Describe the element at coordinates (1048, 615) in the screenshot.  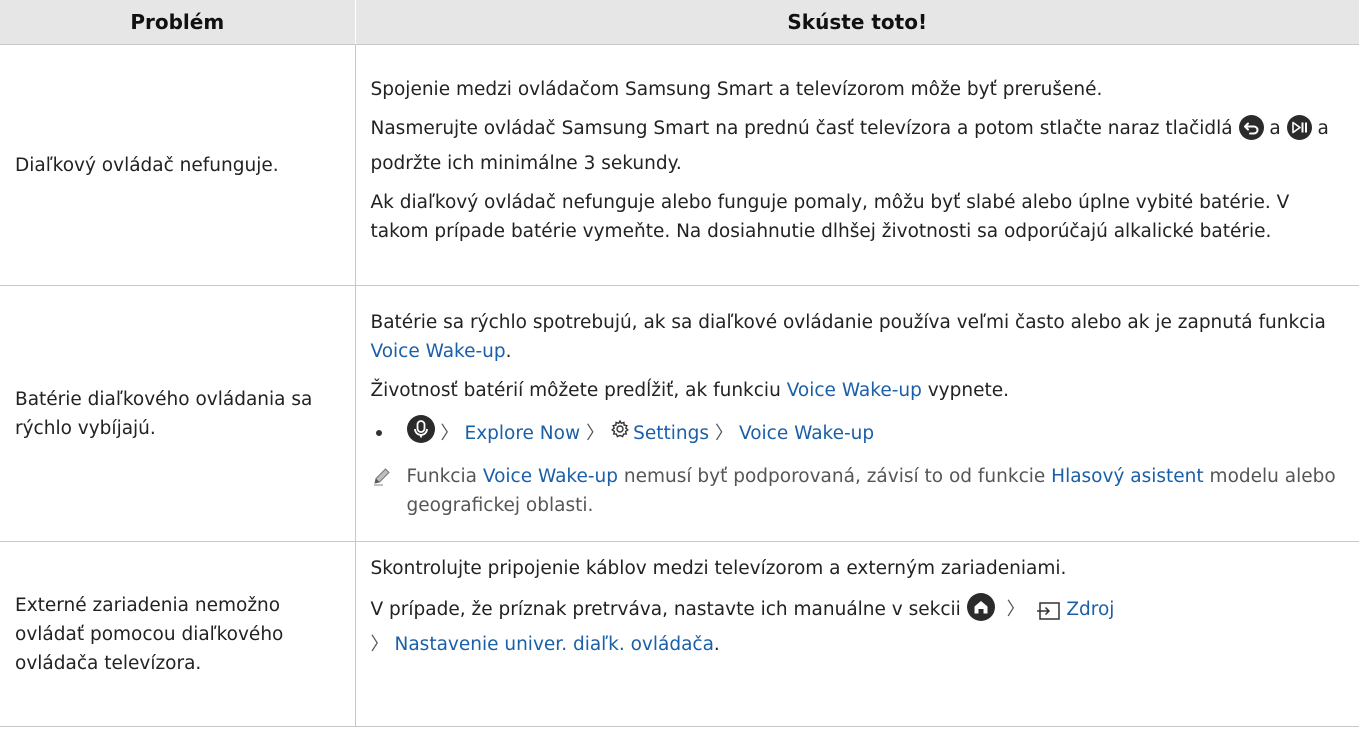
I see `source-icon` at that location.